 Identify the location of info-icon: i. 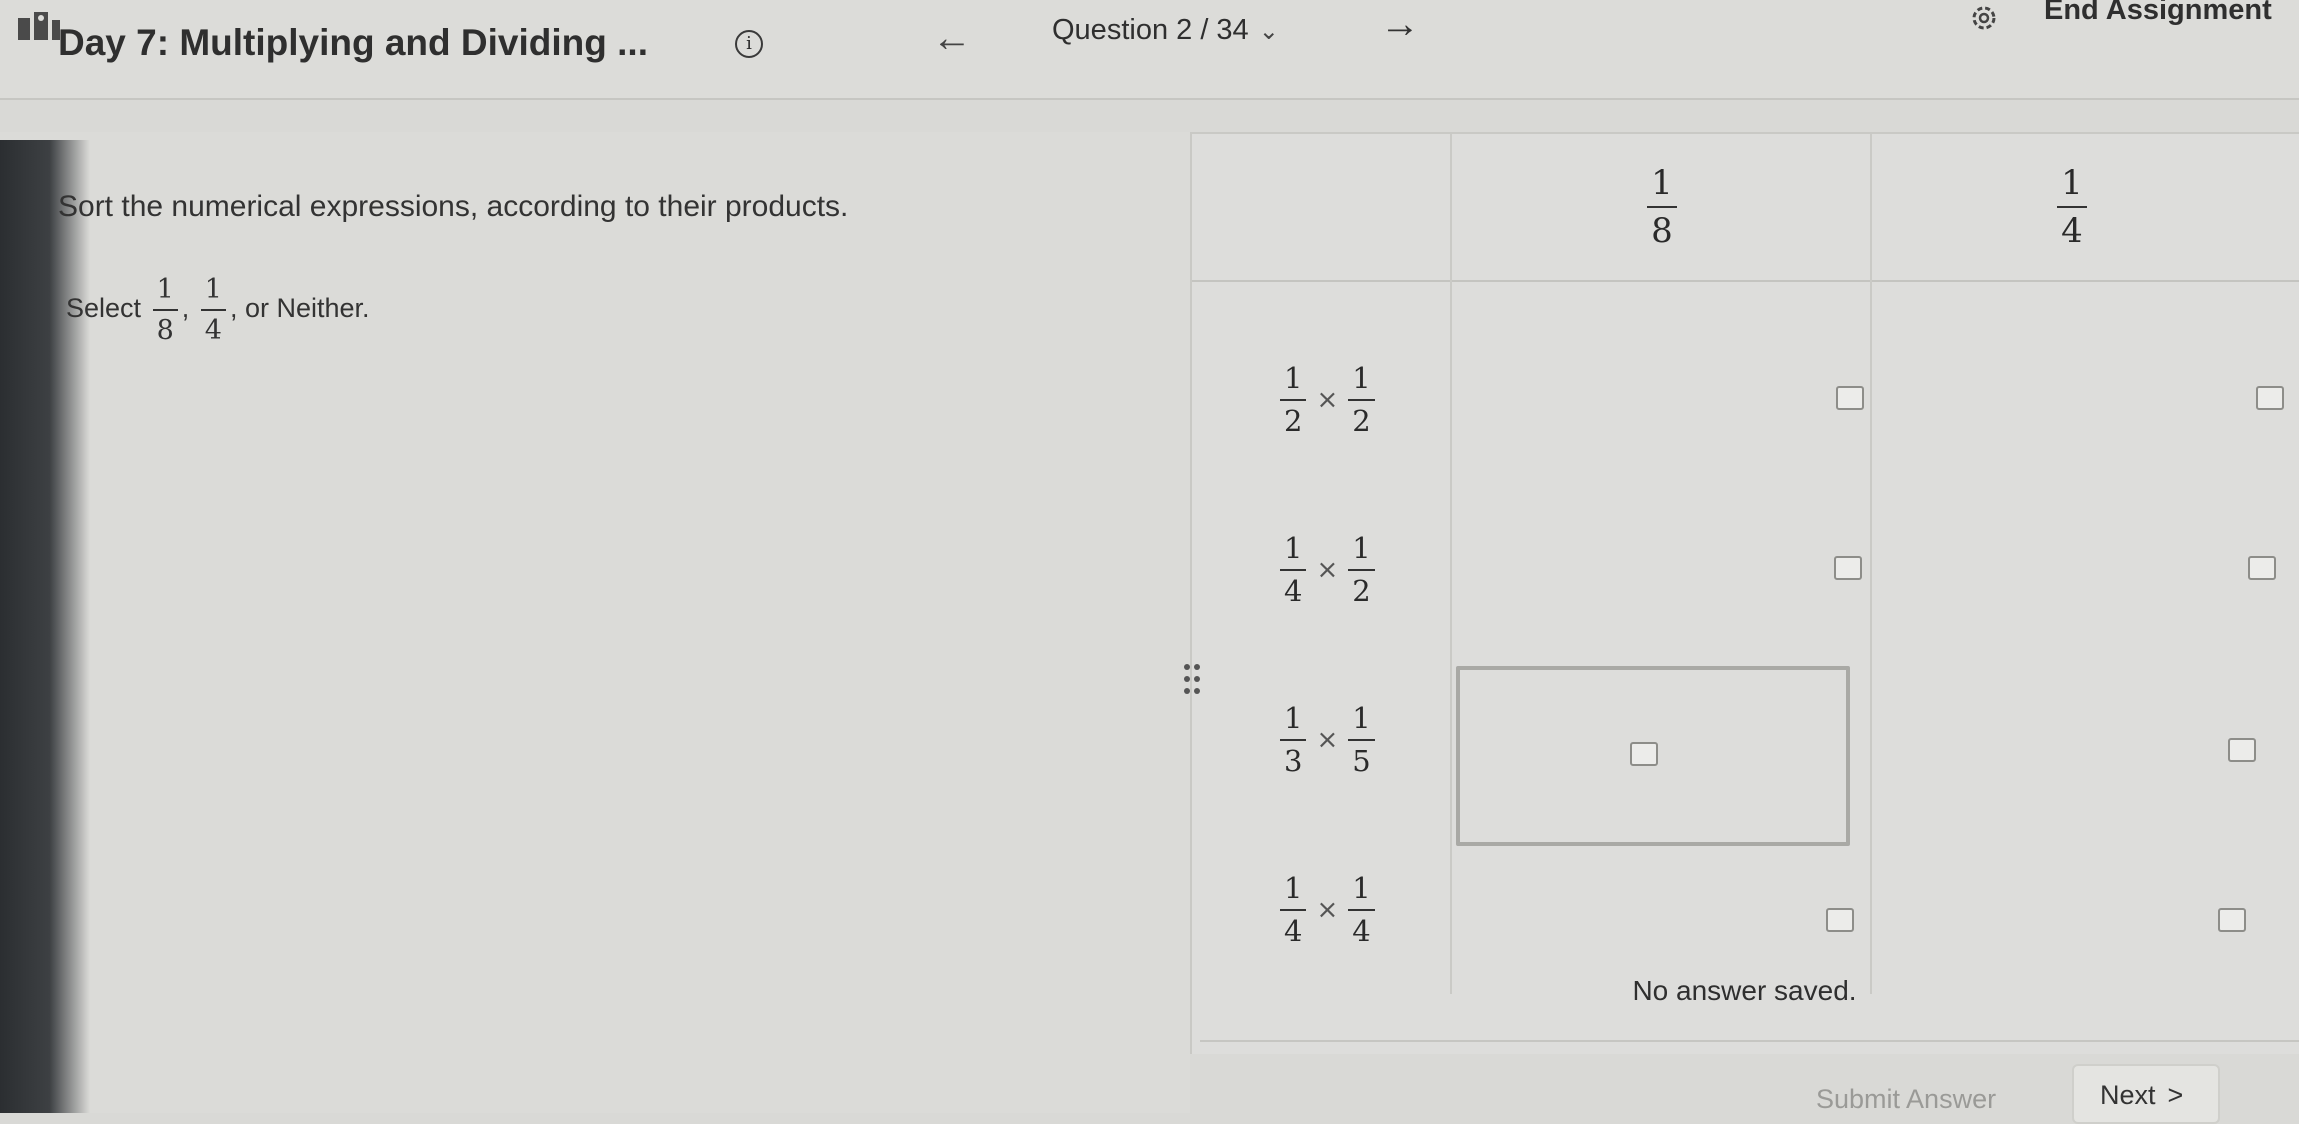
(749, 44).